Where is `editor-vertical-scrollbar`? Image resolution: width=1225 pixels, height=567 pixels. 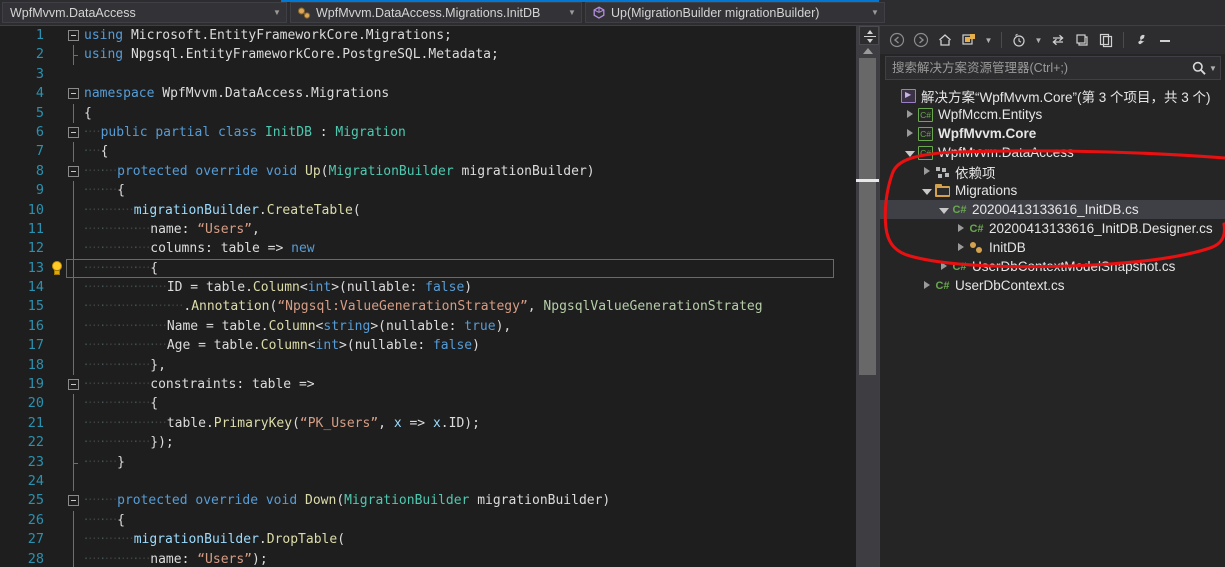
editor-vertical-scrollbar is located at coordinates (867, 296).